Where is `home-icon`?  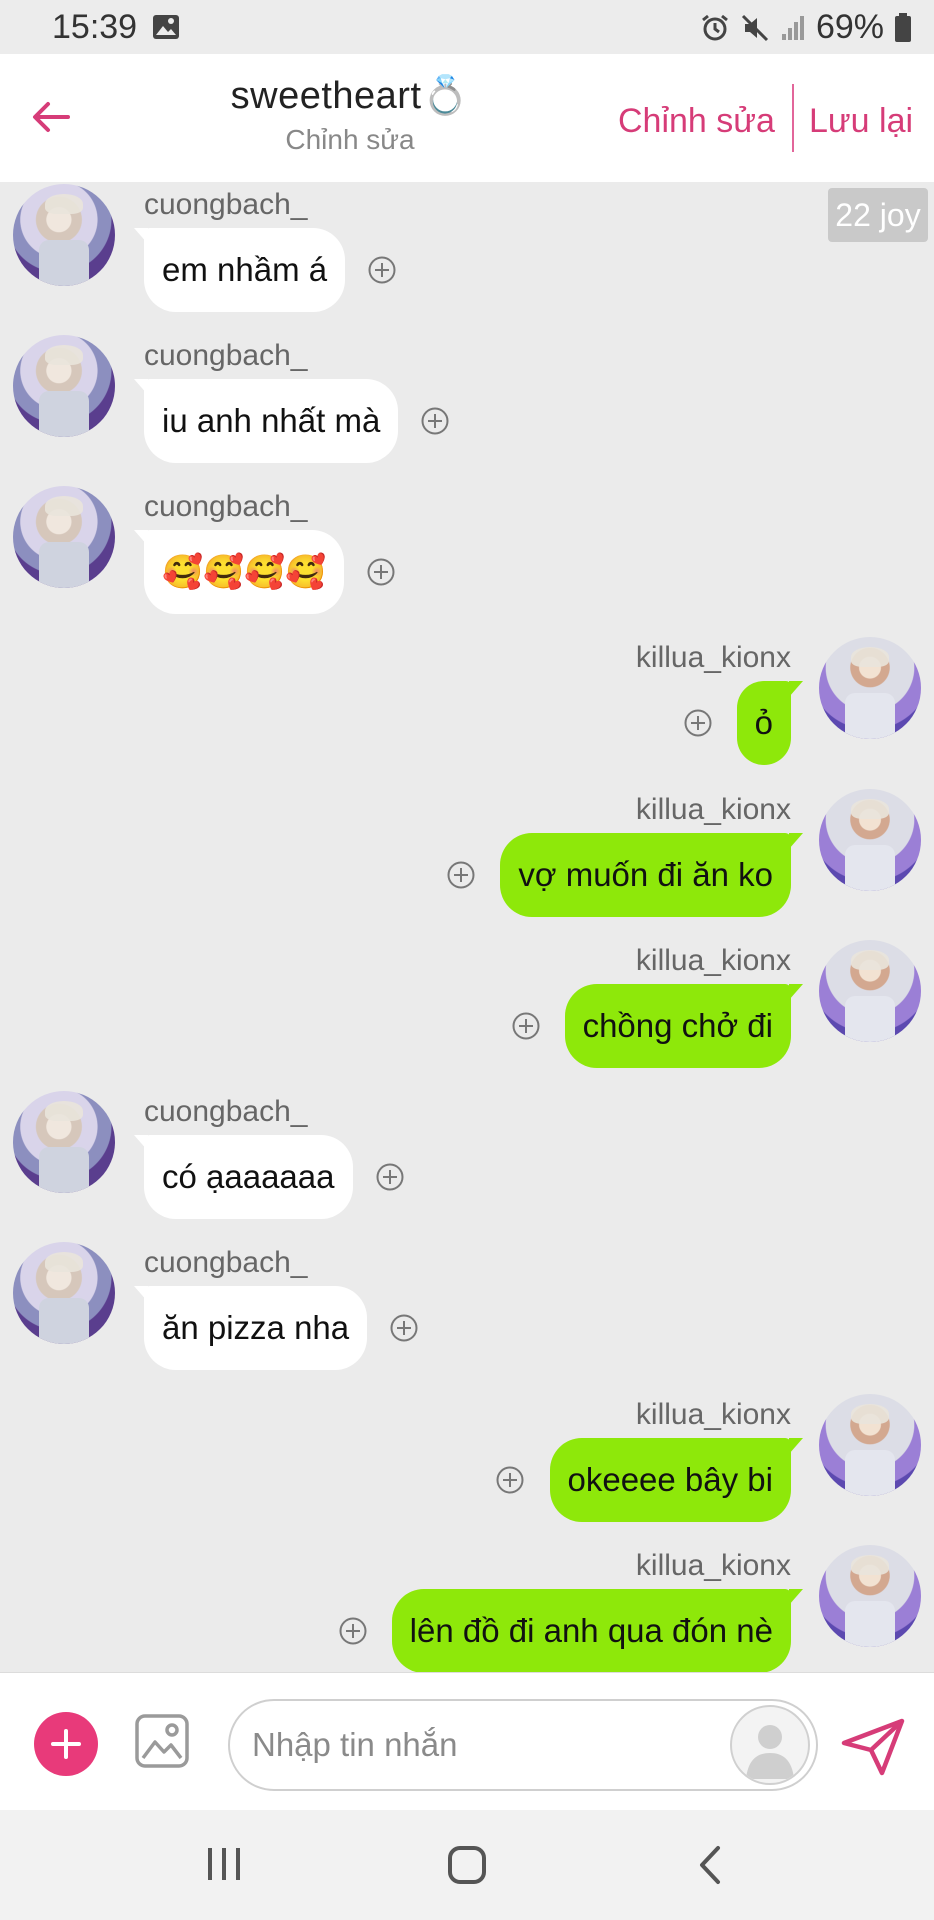
home-icon is located at coordinates (467, 1867).